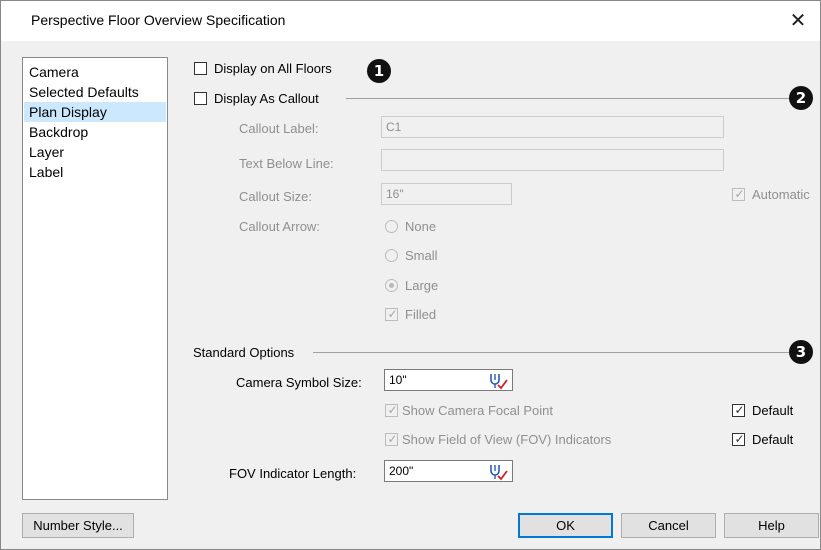  Describe the element at coordinates (391, 255) in the screenshot. I see `arrow-small-radio` at that location.